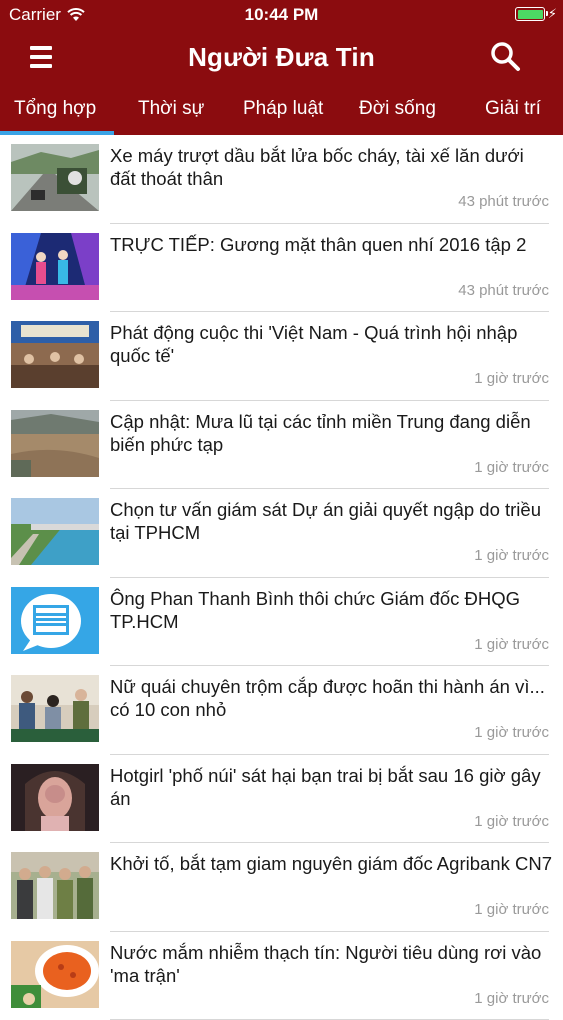  I want to click on charging-icon: ⚡, so click(552, 14).